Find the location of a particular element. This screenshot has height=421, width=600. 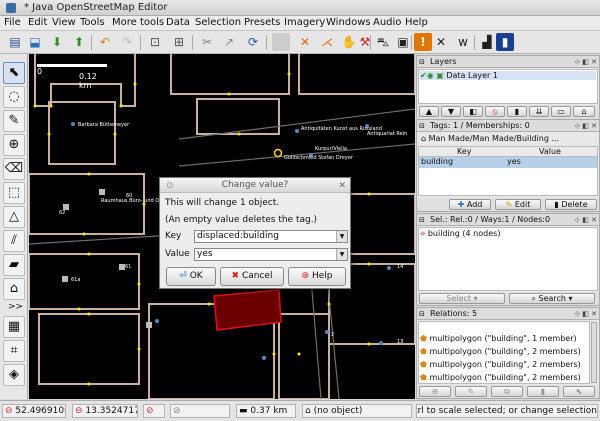

grid-icon: ▦ is located at coordinates (14, 327).